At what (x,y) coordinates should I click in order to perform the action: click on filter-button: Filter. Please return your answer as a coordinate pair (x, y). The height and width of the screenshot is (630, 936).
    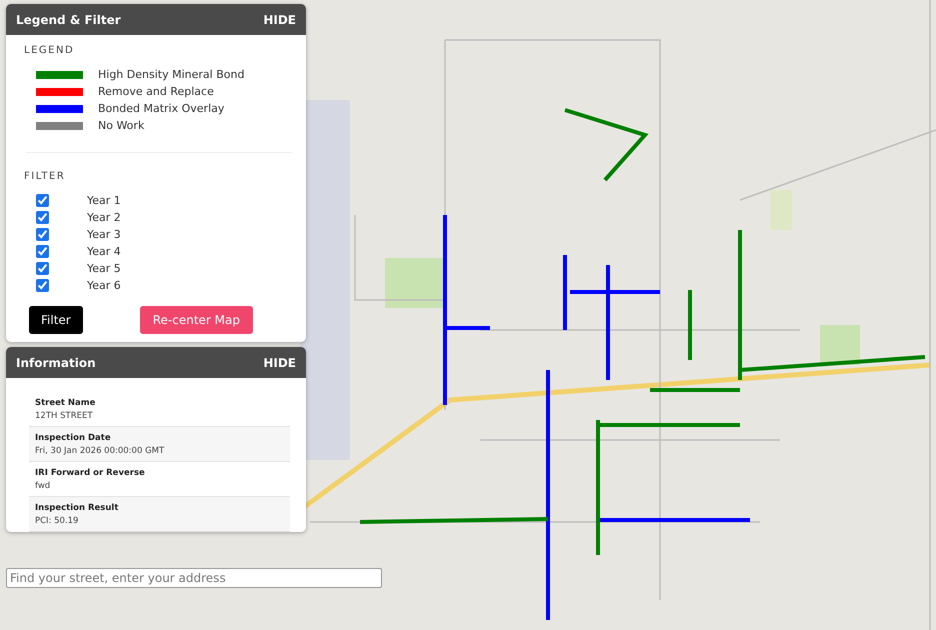
    Looking at the image, I should click on (56, 320).